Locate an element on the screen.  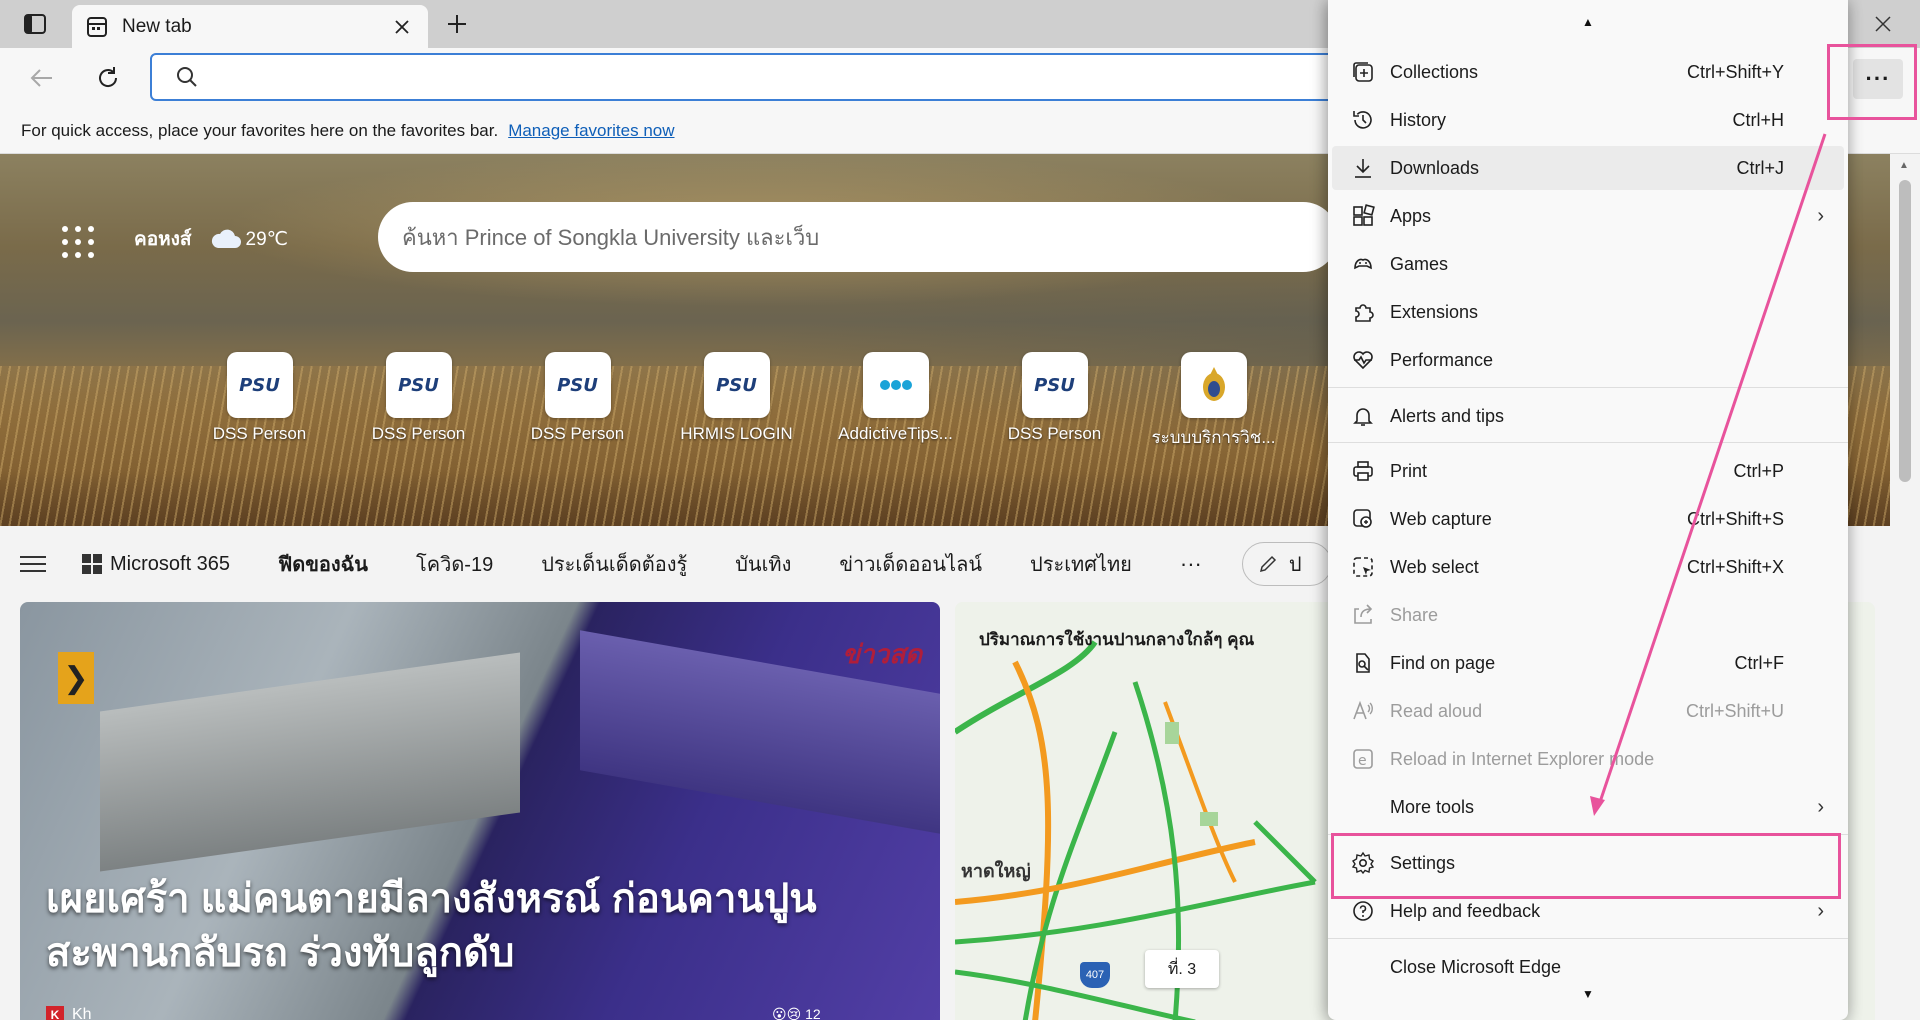
weather-widget: คอหงส์ 29℃ is located at coordinates (211, 239).